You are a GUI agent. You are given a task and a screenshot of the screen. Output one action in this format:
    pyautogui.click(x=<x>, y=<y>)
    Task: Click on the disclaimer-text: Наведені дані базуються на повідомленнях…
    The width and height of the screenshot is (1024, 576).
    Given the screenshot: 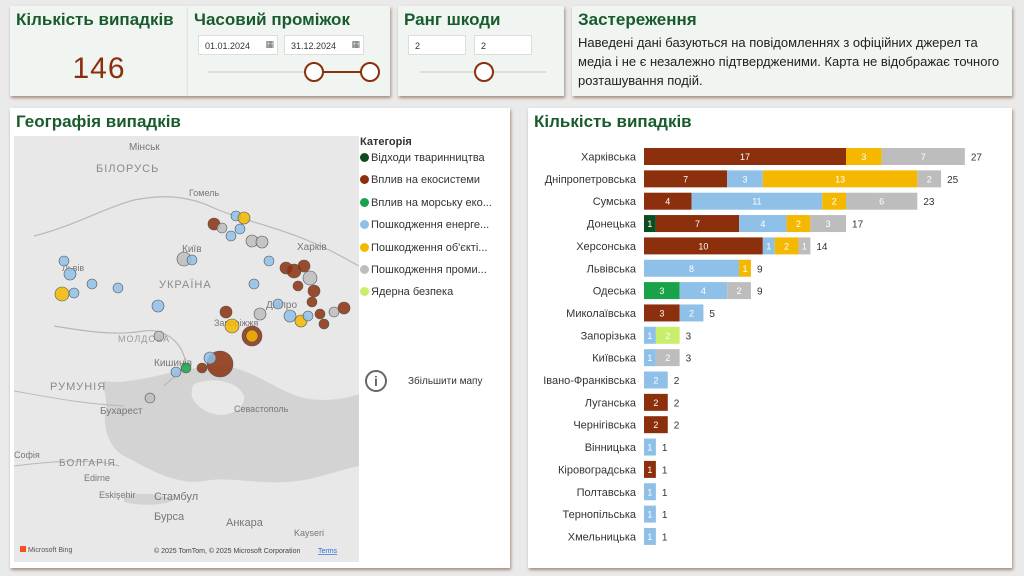 What is the action you would take?
    pyautogui.click(x=789, y=61)
    